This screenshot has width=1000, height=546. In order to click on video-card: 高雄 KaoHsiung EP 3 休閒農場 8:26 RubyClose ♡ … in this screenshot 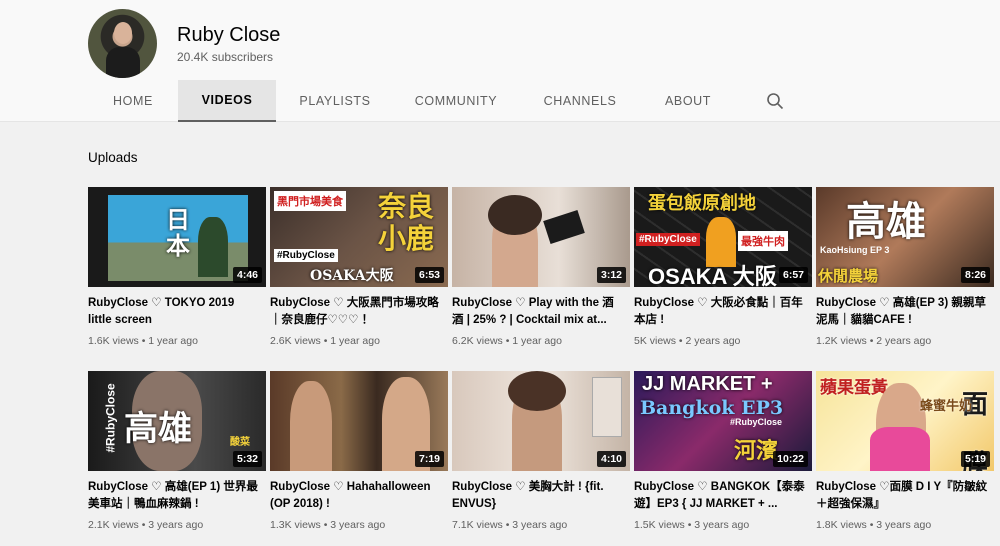, I will do `click(905, 267)`.